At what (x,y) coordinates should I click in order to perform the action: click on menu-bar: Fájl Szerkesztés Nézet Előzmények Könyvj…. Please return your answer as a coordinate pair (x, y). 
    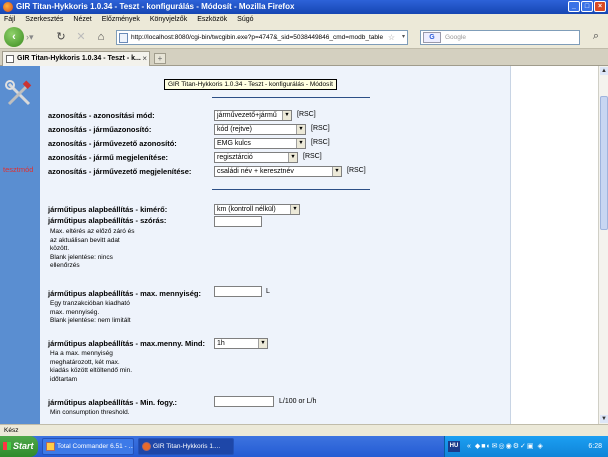
    Looking at the image, I should click on (304, 19).